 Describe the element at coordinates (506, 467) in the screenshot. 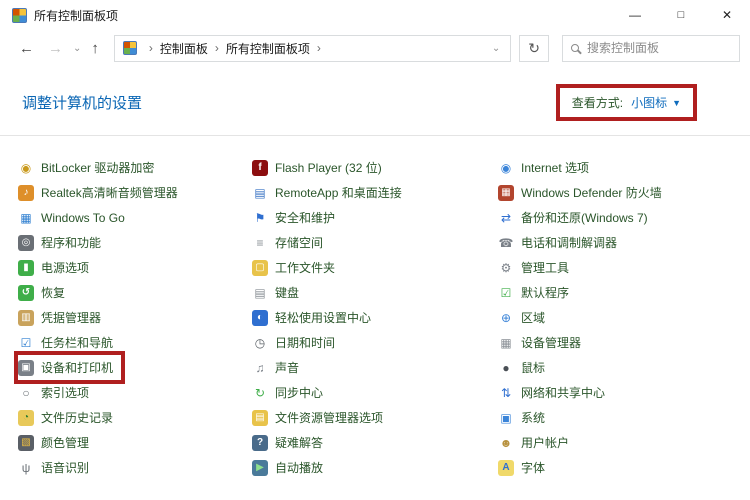

I see `fonts-icon: A` at that location.